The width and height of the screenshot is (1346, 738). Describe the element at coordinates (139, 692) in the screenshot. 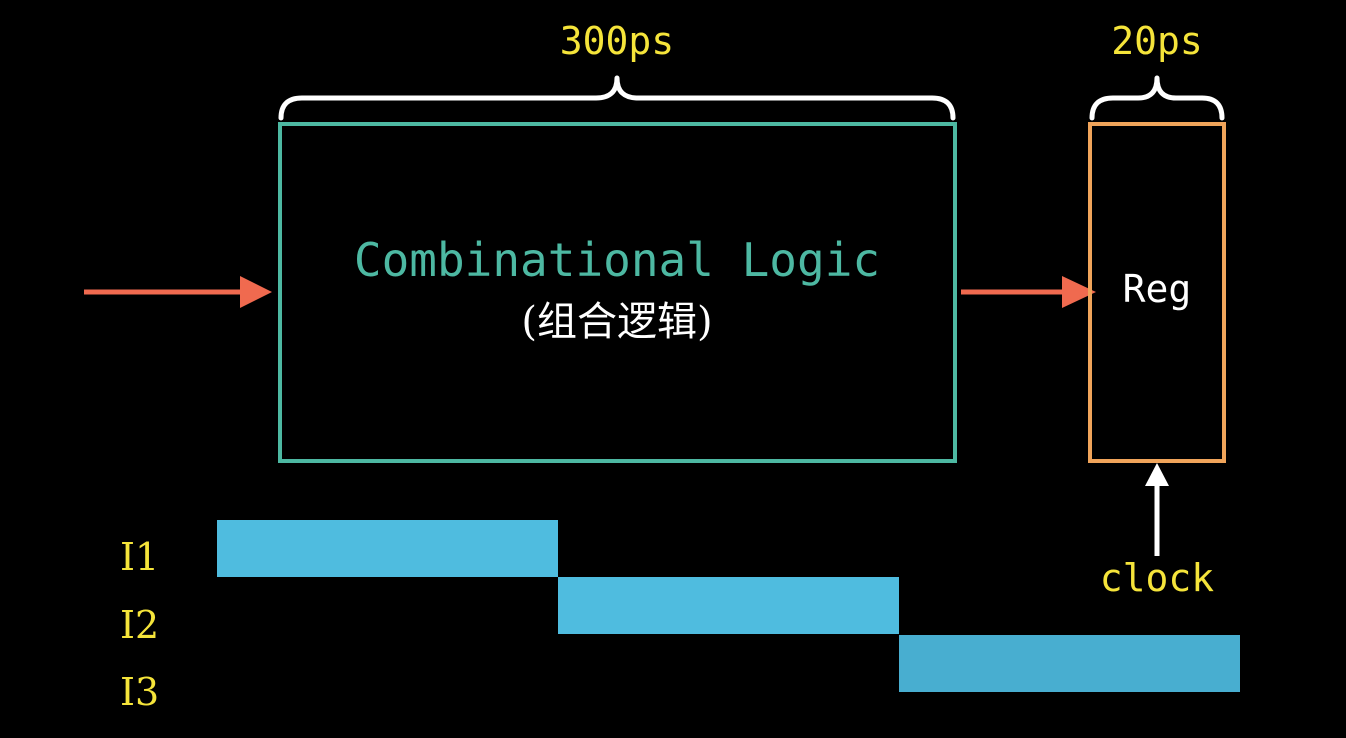

I see `instruction-label-i3: I3` at that location.